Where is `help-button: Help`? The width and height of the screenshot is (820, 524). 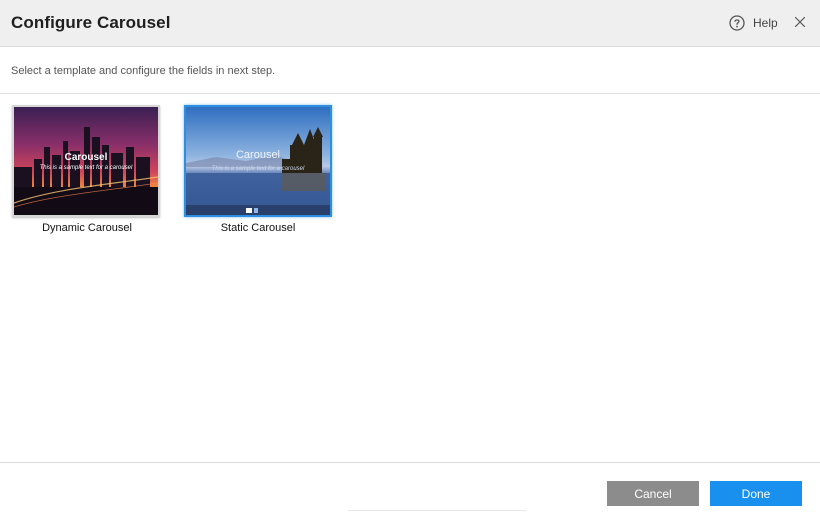 help-button: Help is located at coordinates (753, 23).